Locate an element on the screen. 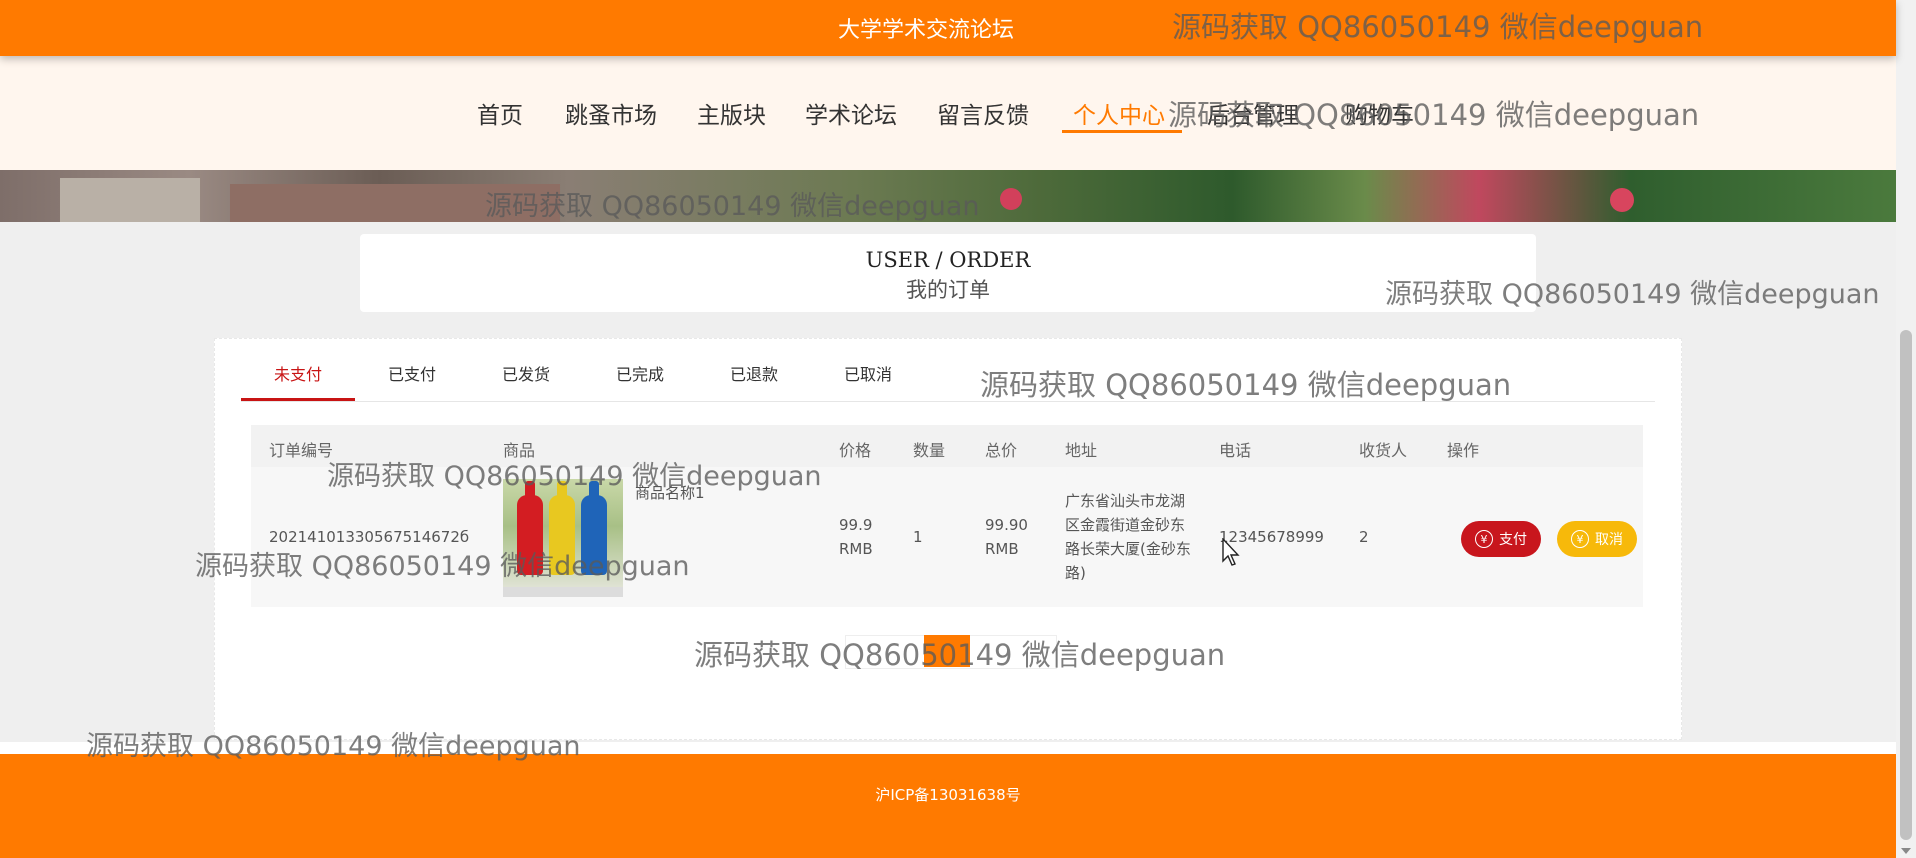 This screenshot has height=858, width=1916. col-phone: 电话 is located at coordinates (1235, 450).